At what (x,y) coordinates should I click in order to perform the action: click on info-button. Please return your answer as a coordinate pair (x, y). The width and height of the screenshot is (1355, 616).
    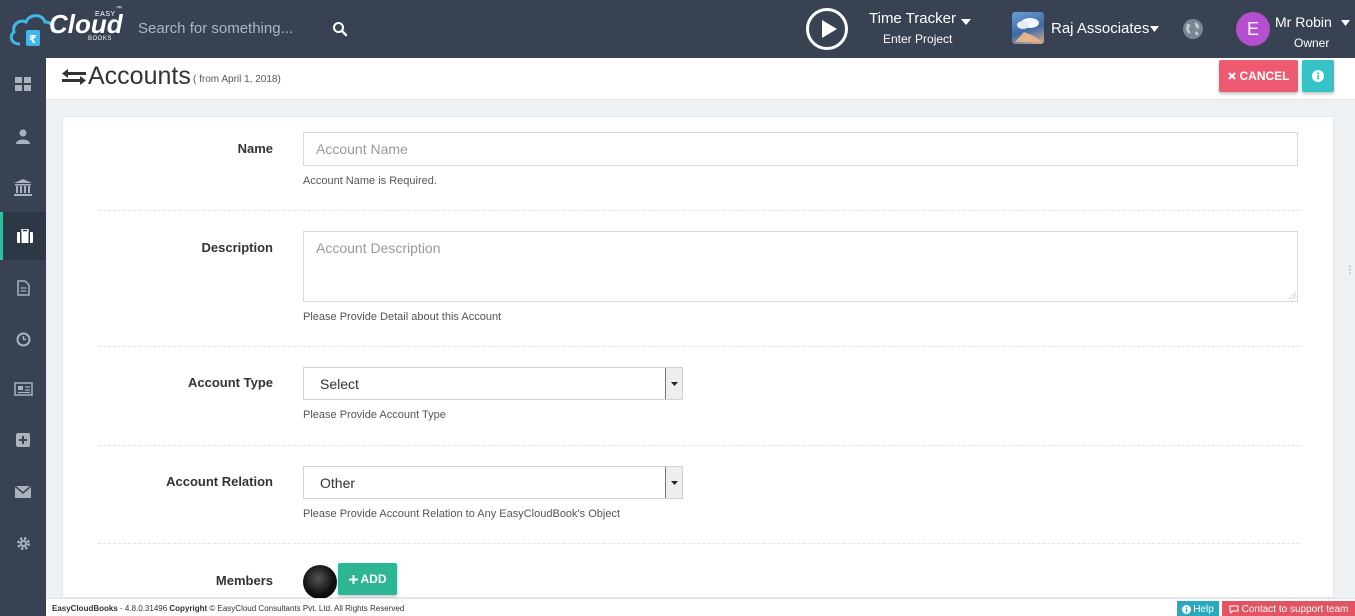
    Looking at the image, I should click on (1318, 76).